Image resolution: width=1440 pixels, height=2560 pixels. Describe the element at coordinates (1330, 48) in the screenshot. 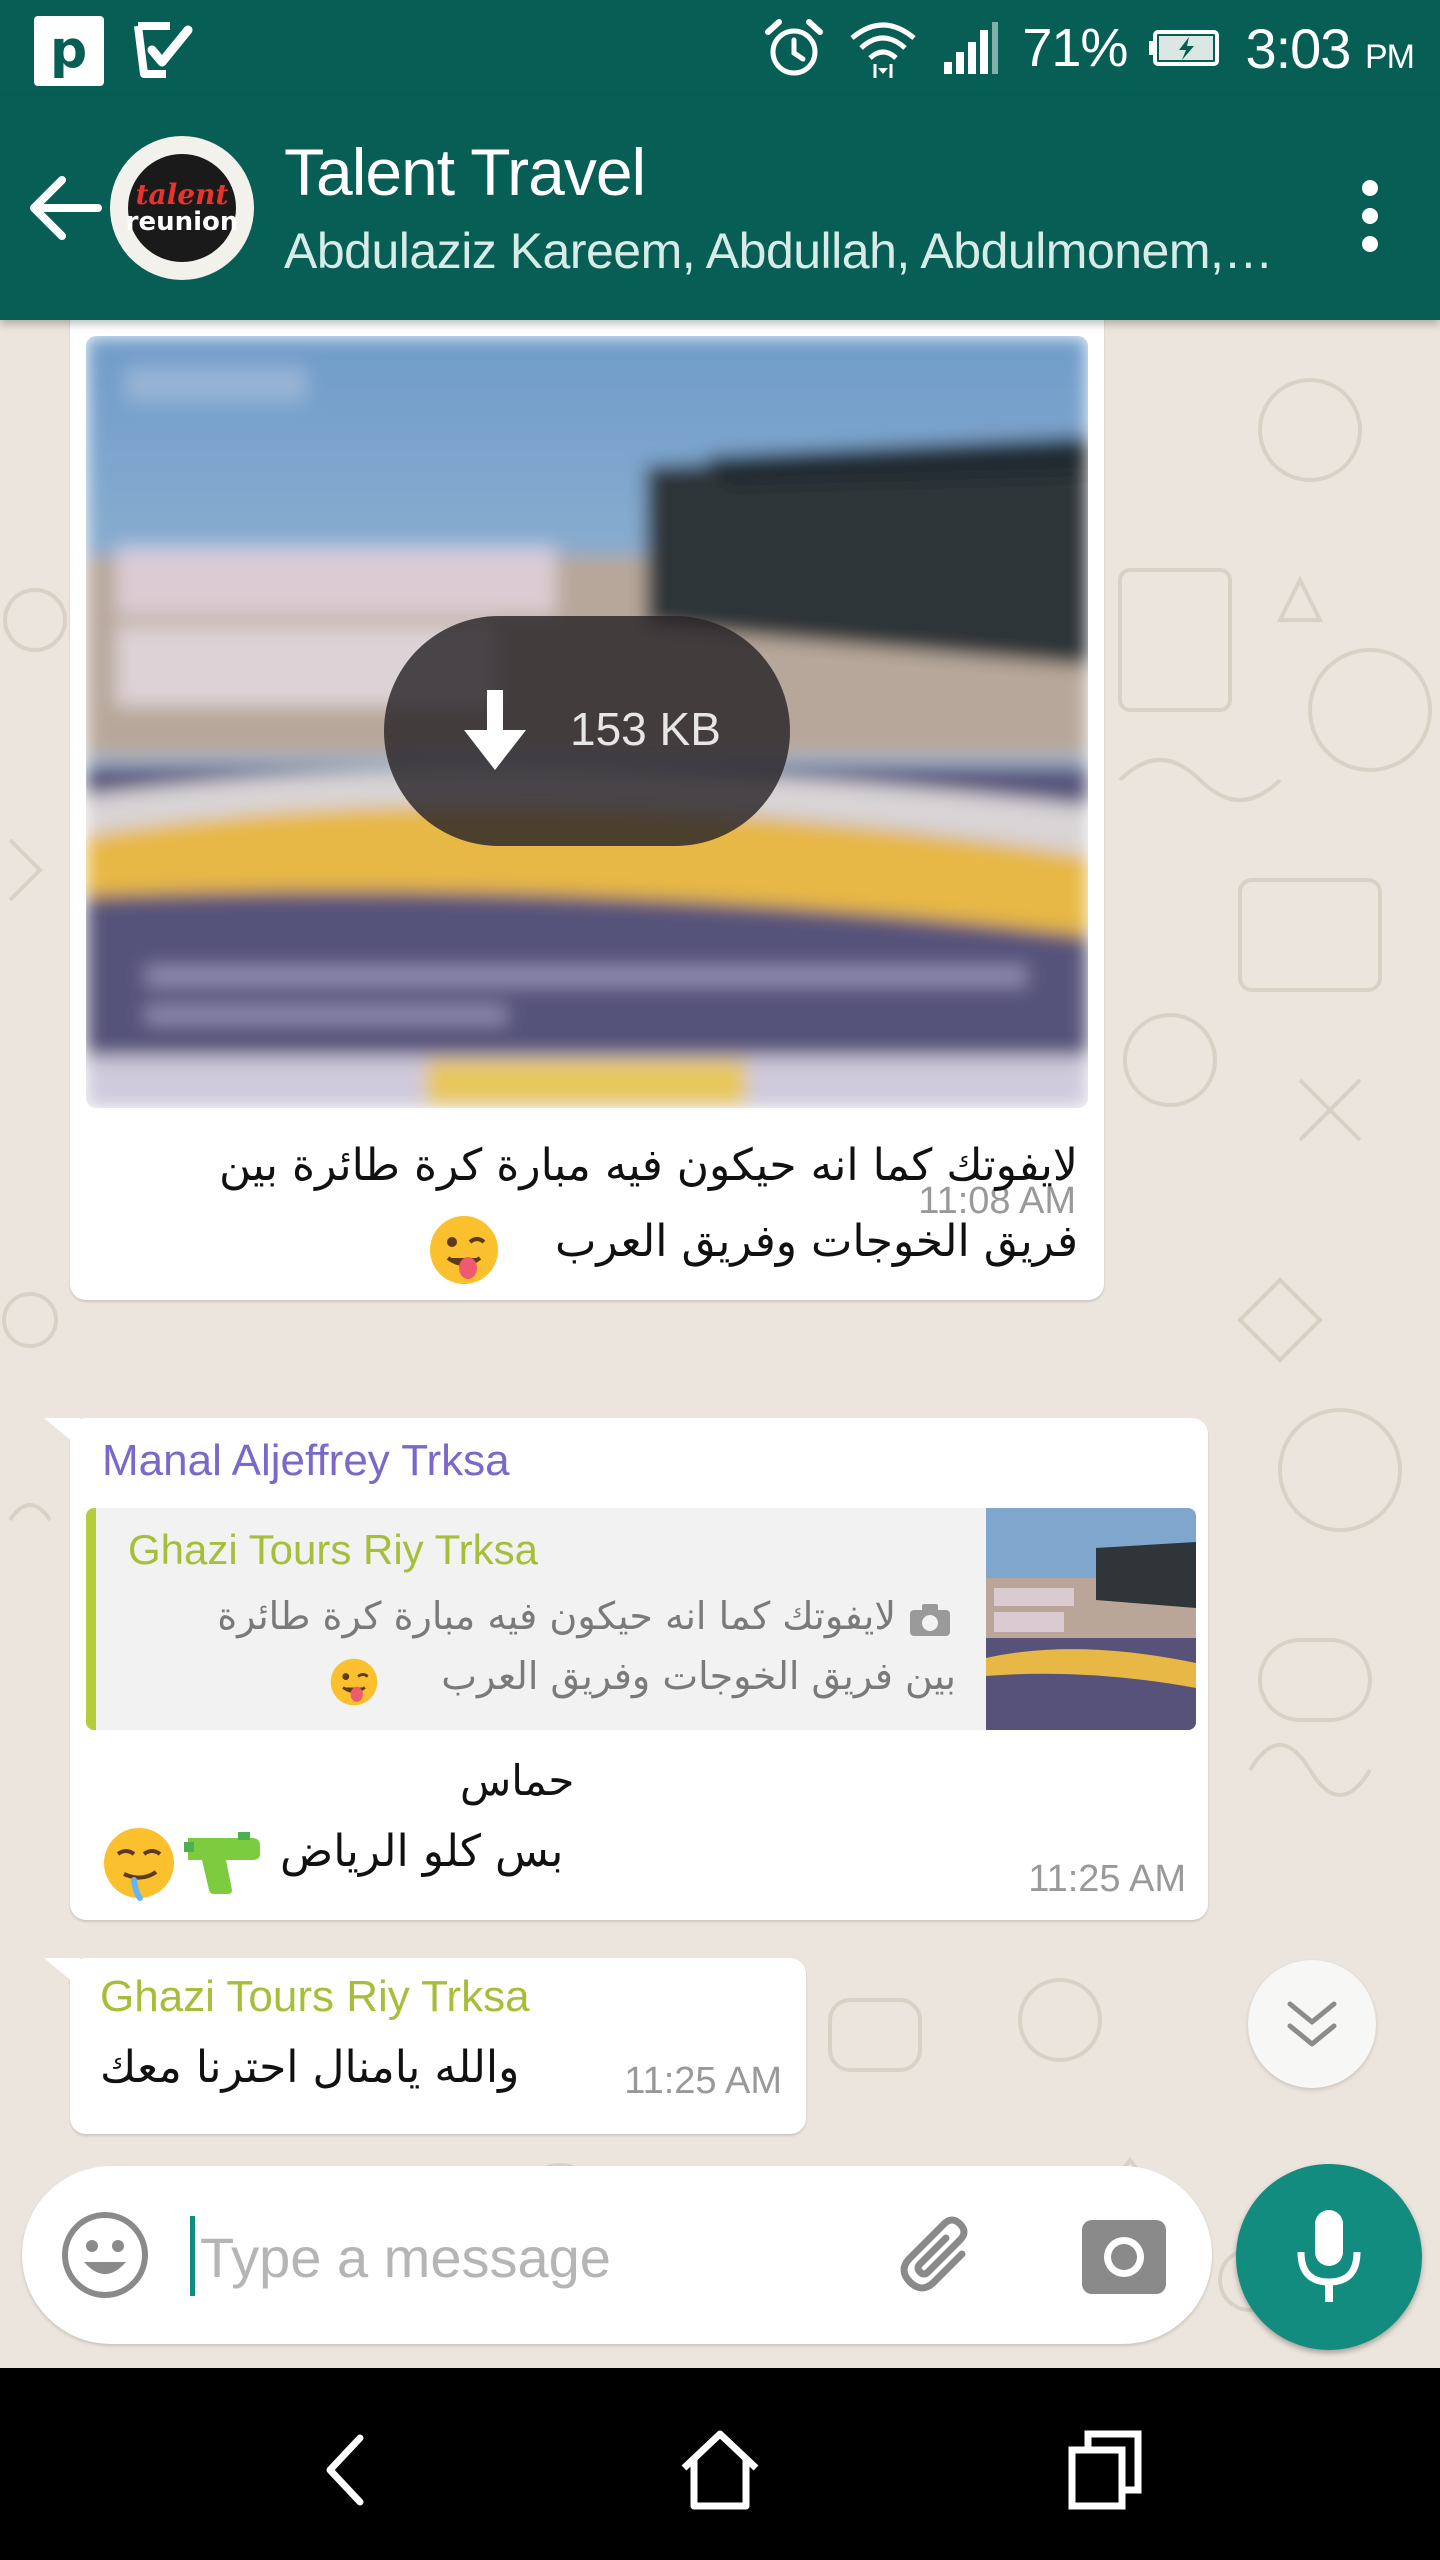

I see `clock: 3:03 PM` at that location.